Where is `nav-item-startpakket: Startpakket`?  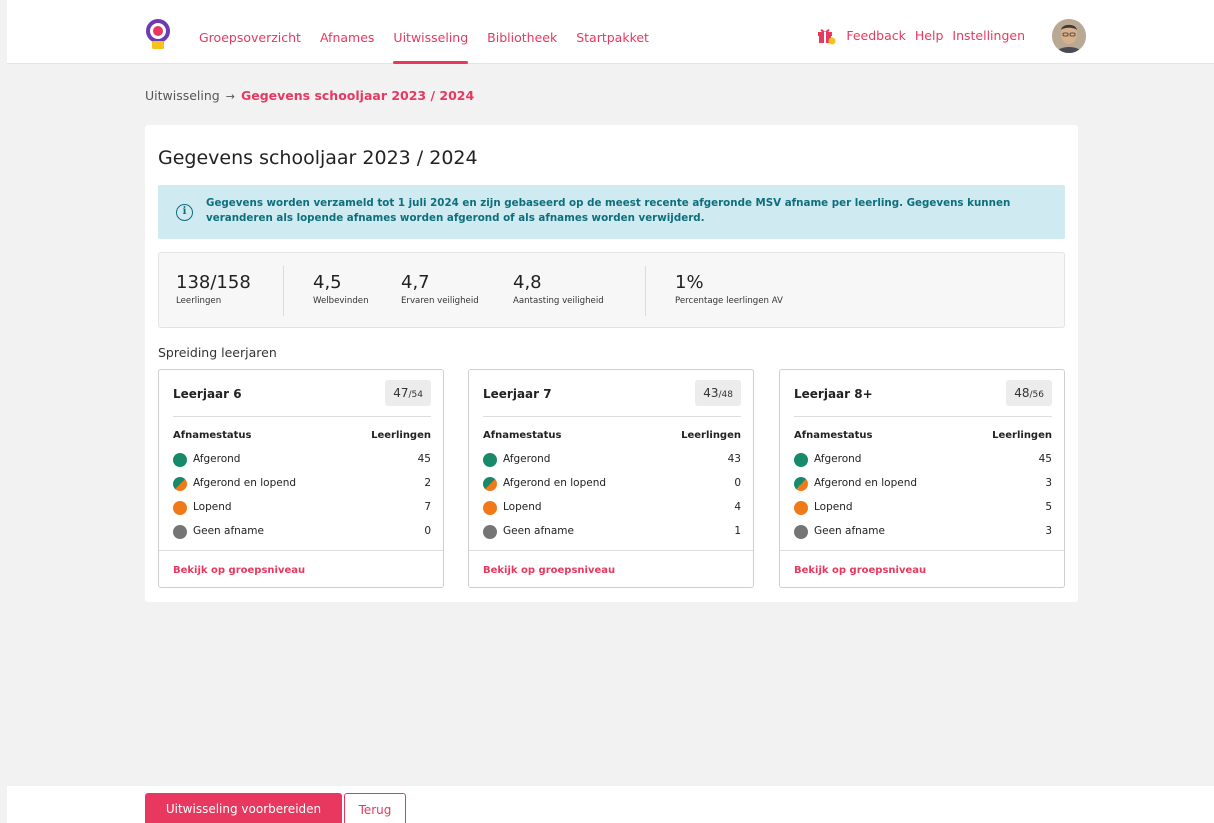
nav-item-startpakket: Startpakket is located at coordinates (612, 32).